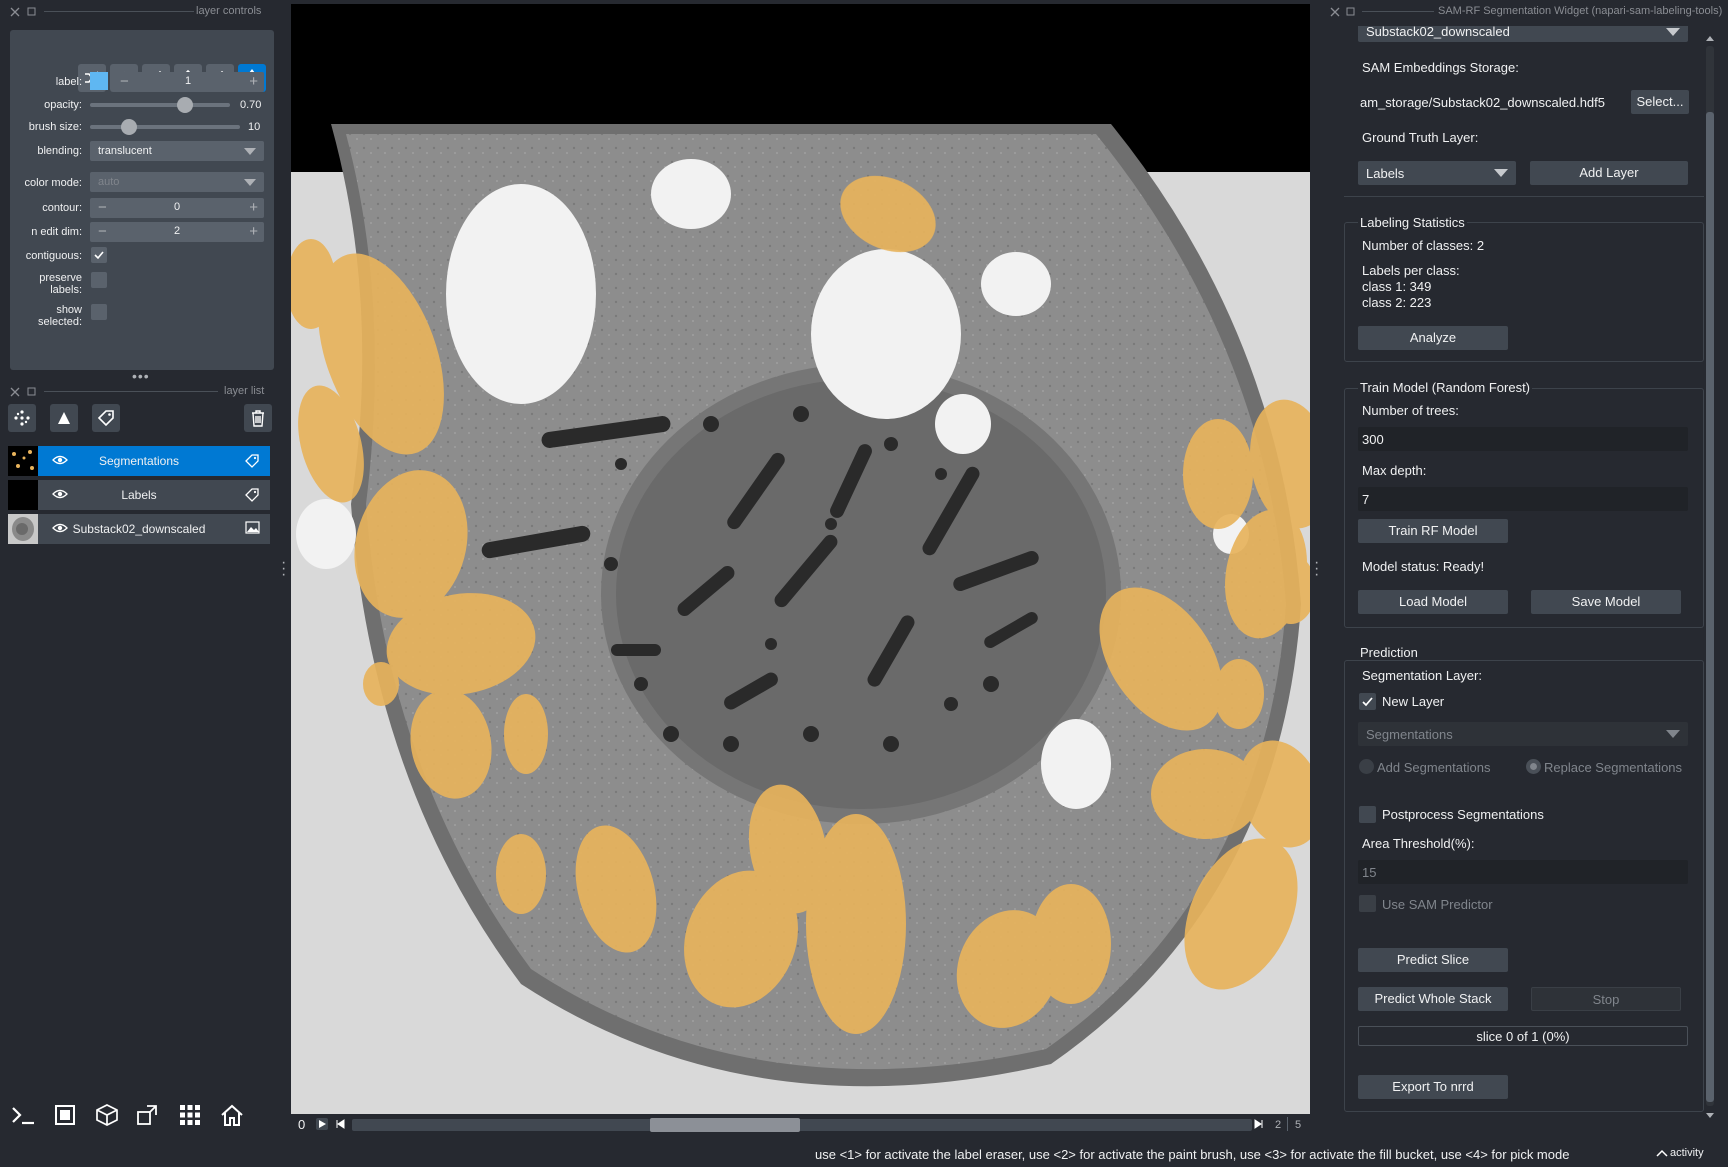 This screenshot has height=1167, width=1728. Describe the element at coordinates (99, 255) in the screenshot. I see `contiguous-checkbox` at that location.